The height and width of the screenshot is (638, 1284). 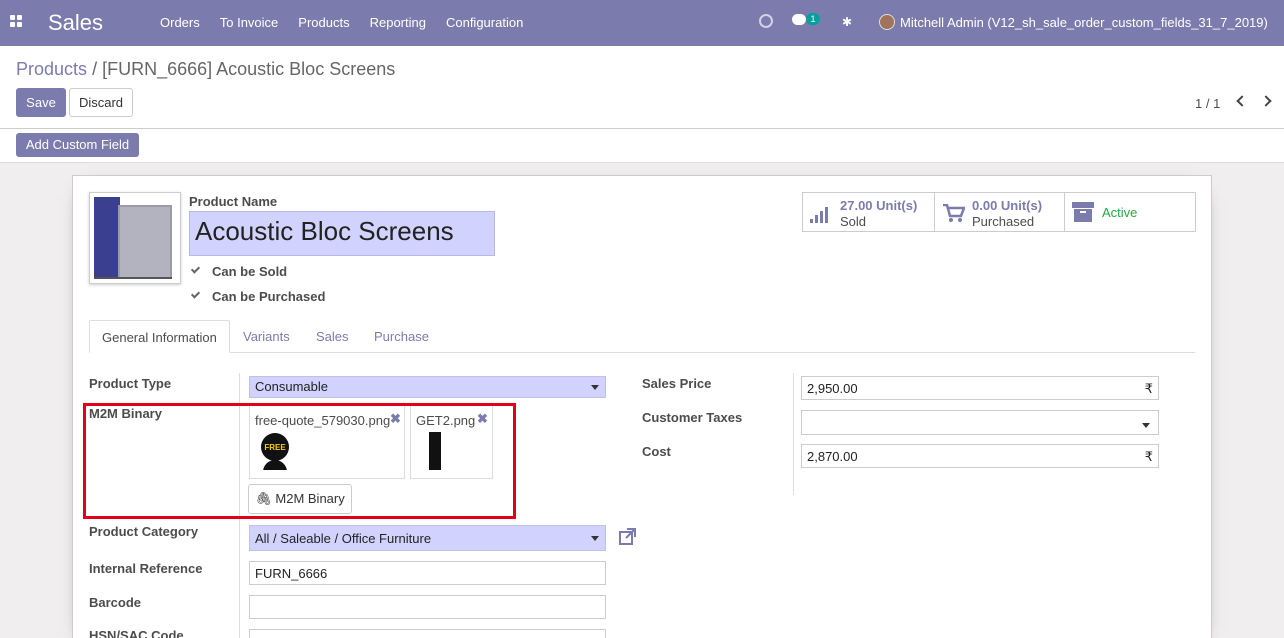 What do you see at coordinates (291, 386) in the screenshot?
I see `product-type-value: Consumable` at bounding box center [291, 386].